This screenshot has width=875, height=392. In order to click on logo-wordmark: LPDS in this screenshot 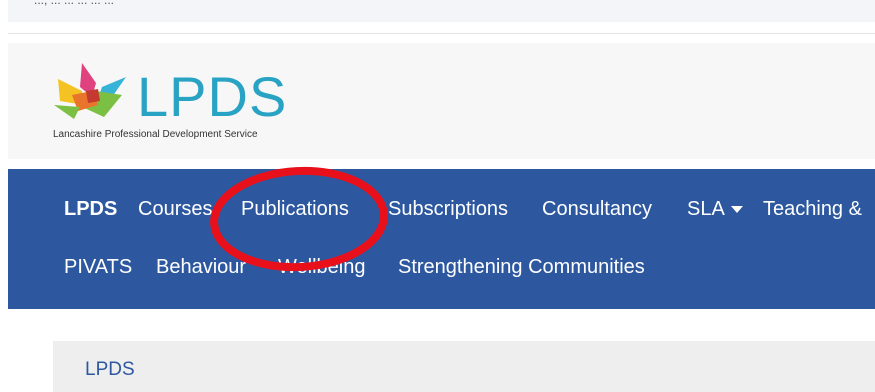, I will do `click(212, 96)`.